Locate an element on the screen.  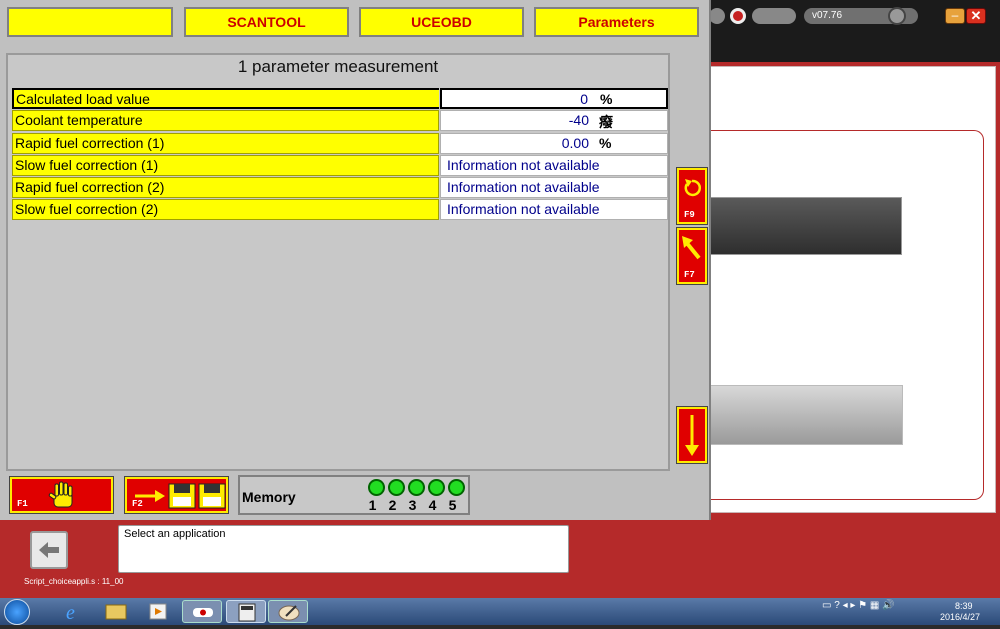
clock-time: 8:39 is located at coordinates (964, 606).